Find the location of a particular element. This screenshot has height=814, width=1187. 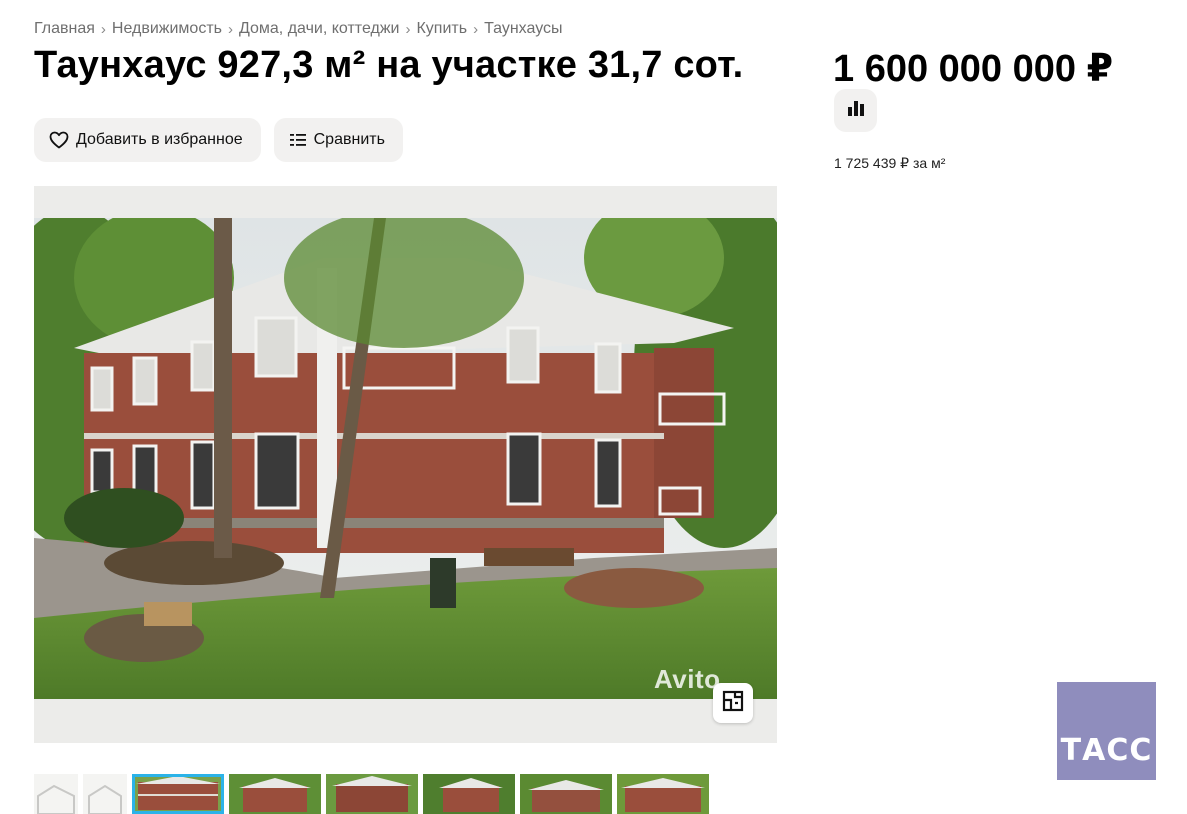

heart-icon is located at coordinates (59, 140).